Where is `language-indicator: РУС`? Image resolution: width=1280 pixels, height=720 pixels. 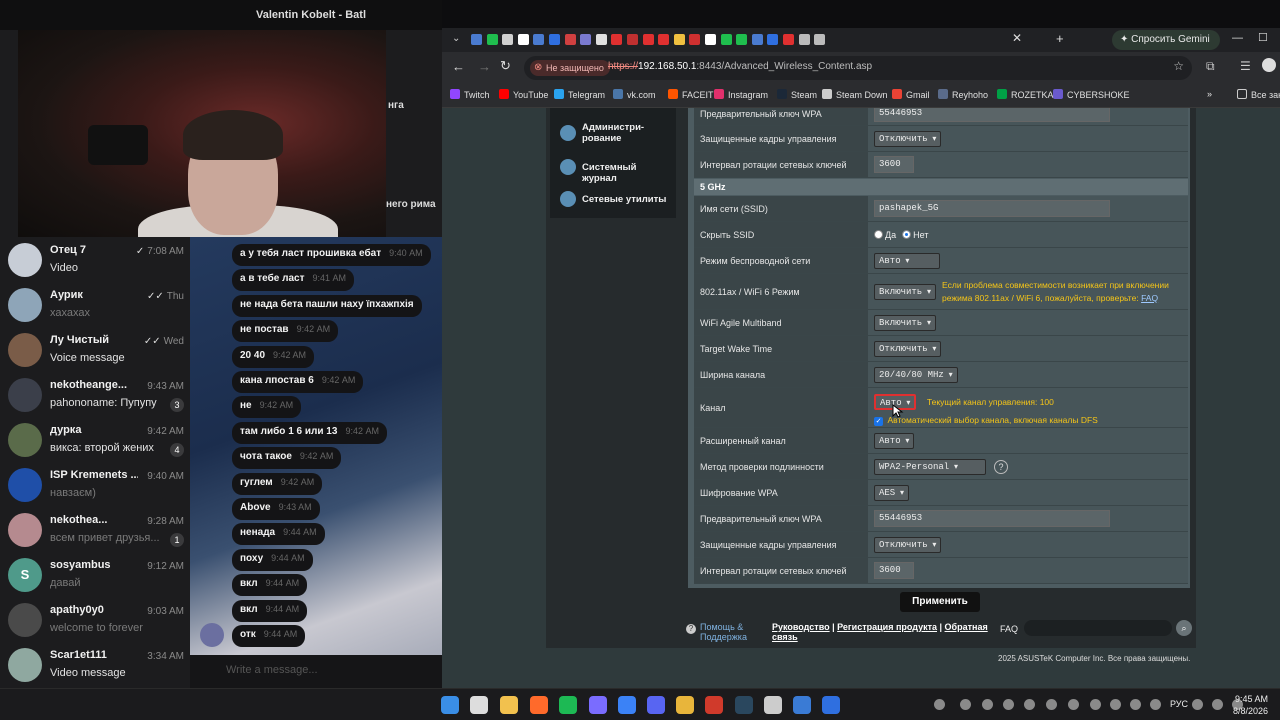
language-indicator: РУС is located at coordinates (1179, 704).